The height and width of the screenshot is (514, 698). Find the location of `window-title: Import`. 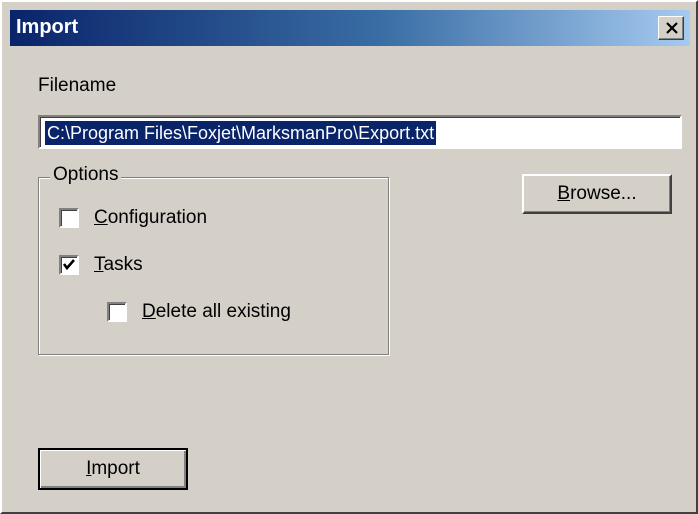

window-title: Import is located at coordinates (47, 27).